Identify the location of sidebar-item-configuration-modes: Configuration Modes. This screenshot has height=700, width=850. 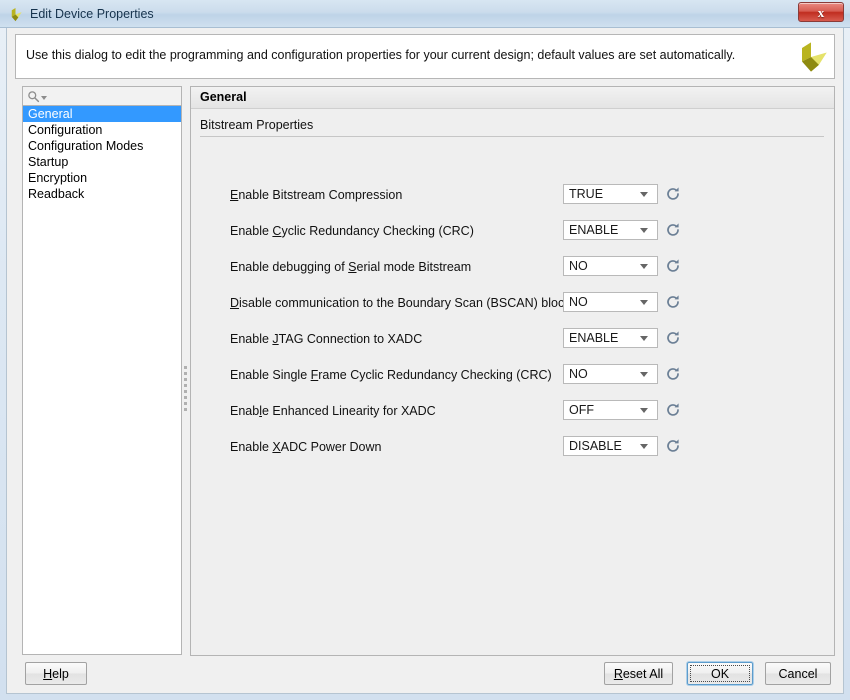
(102, 146).